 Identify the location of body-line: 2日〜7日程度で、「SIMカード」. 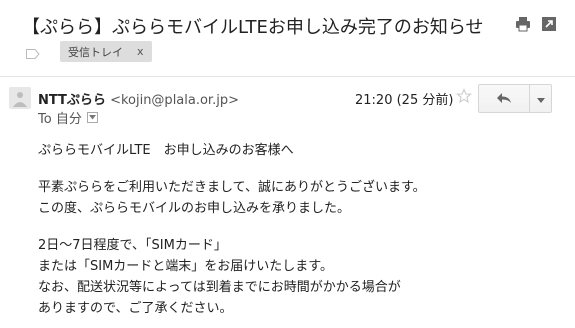
(132, 245).